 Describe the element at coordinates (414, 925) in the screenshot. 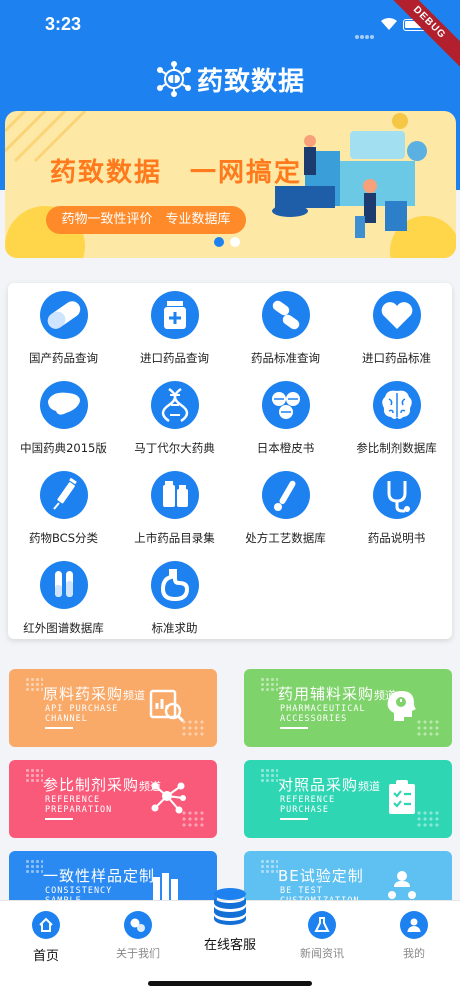

I see `user-icon` at that location.